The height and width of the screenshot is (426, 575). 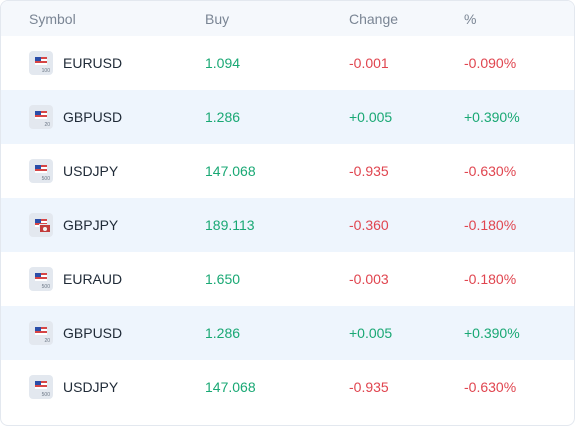 I want to click on buy-price: 189.113, so click(x=230, y=225).